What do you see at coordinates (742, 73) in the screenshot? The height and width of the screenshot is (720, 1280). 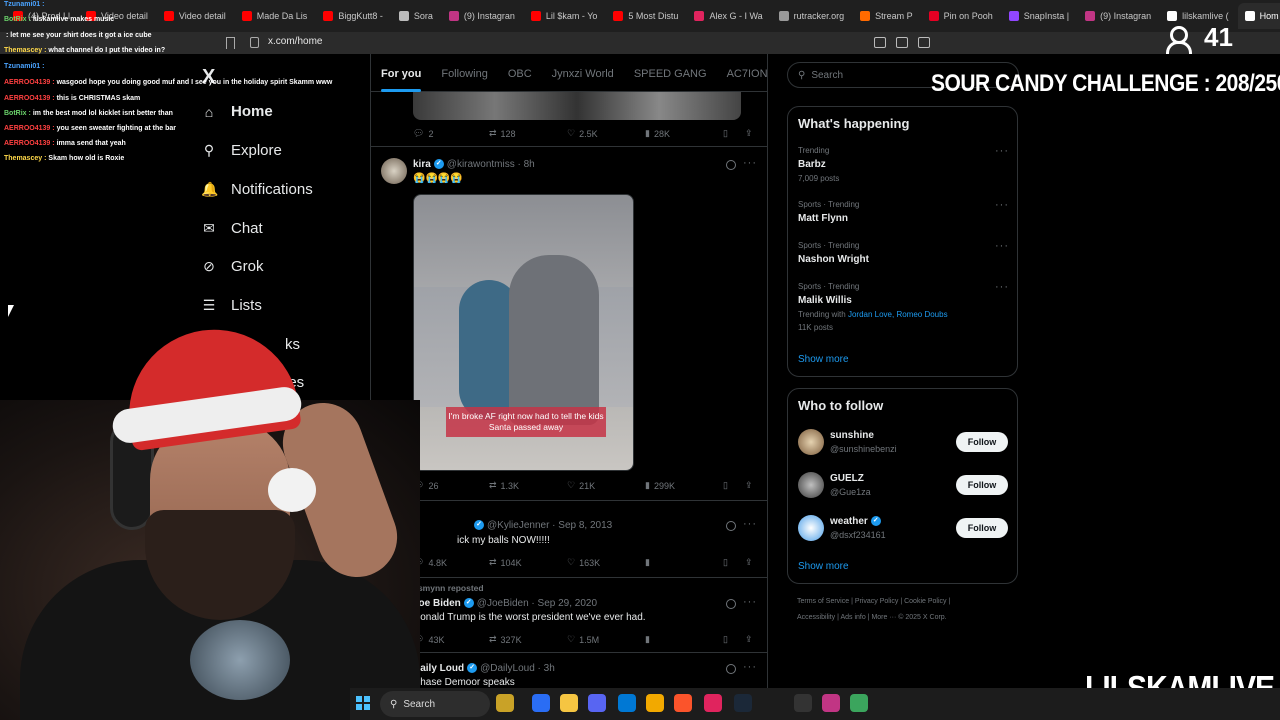 I see `tab-ac7ionhou: AC7IONHOU` at bounding box center [742, 73].